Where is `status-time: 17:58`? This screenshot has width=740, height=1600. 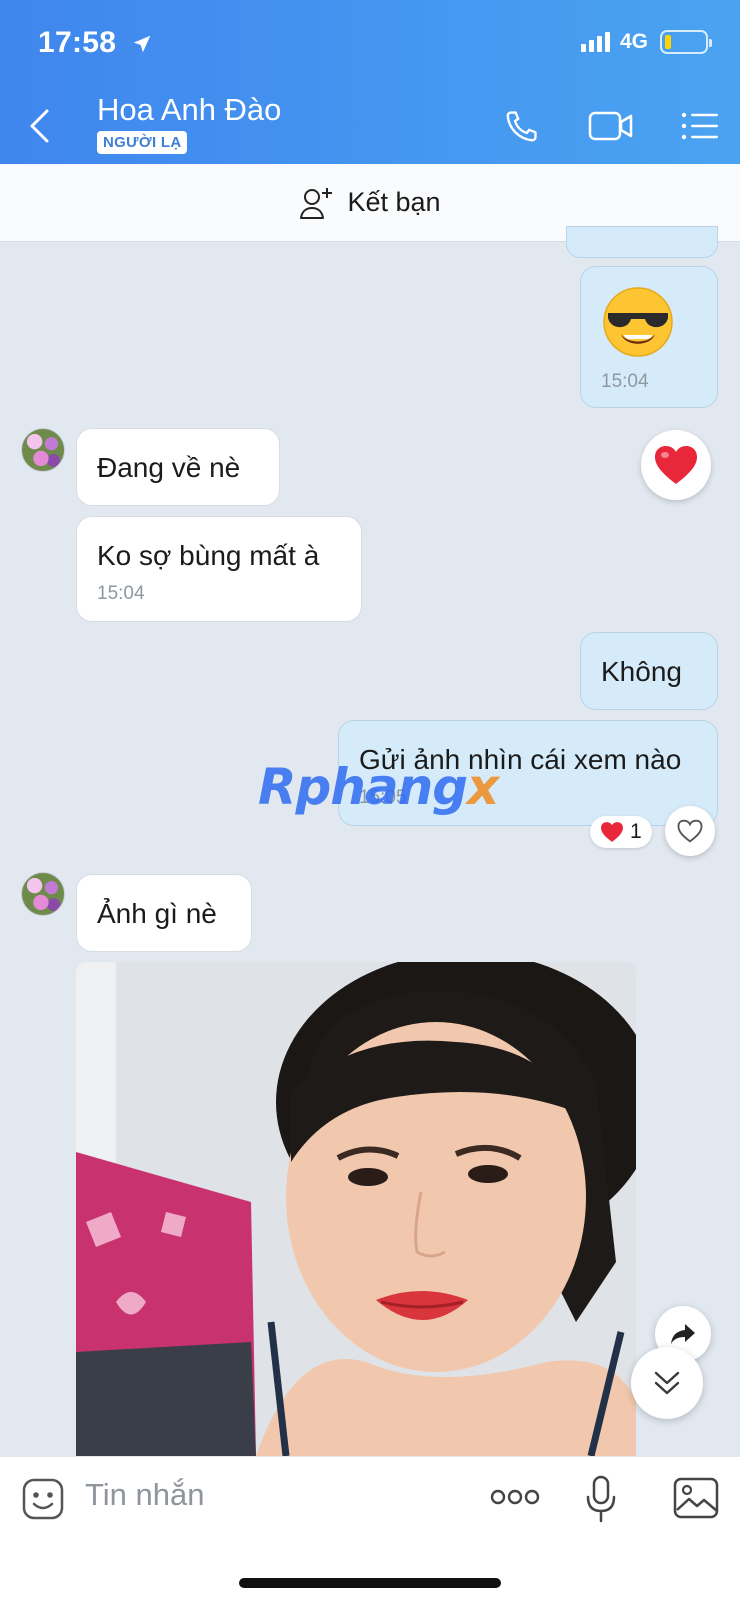
status-time: 17:58 is located at coordinates (95, 43).